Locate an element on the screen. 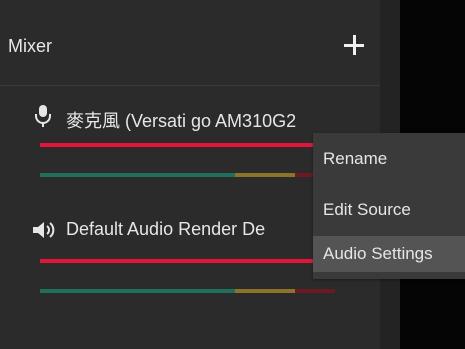  channel-name-microphone: 麥克風 (Versati go AM310G2 is located at coordinates (181, 121).